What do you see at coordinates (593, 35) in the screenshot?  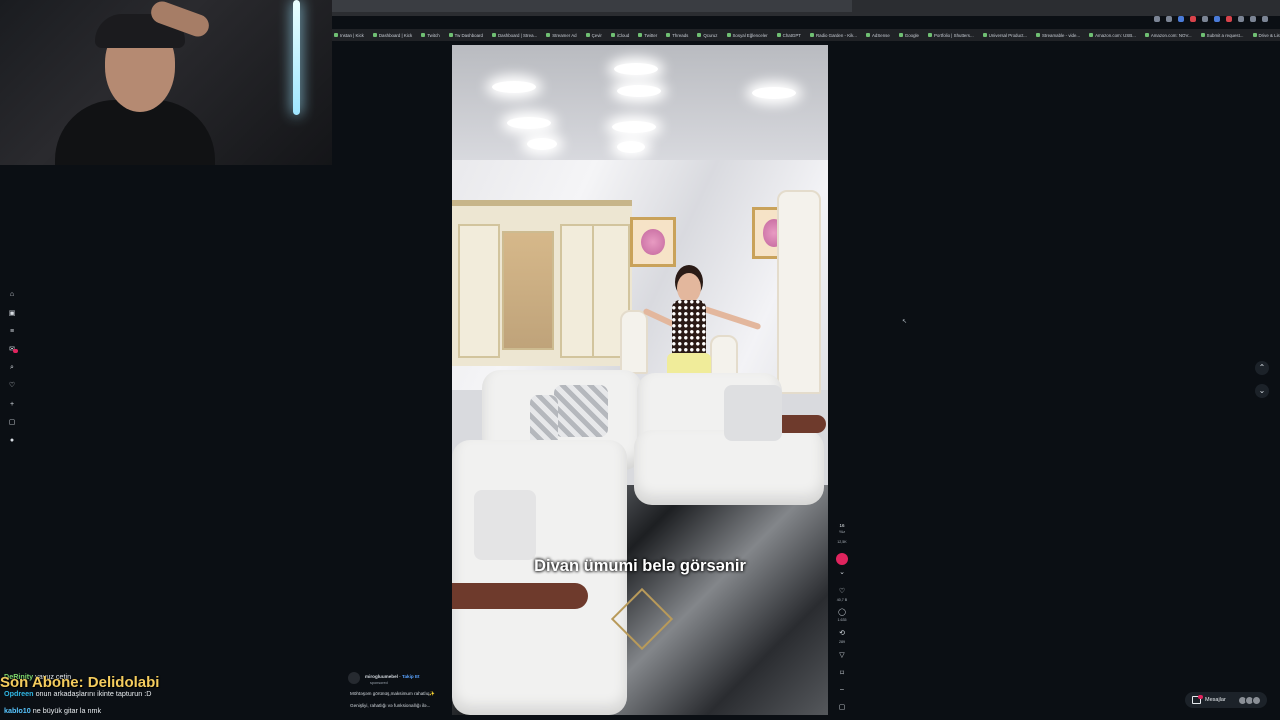 I see `bookmark-item: Çevir` at bounding box center [593, 35].